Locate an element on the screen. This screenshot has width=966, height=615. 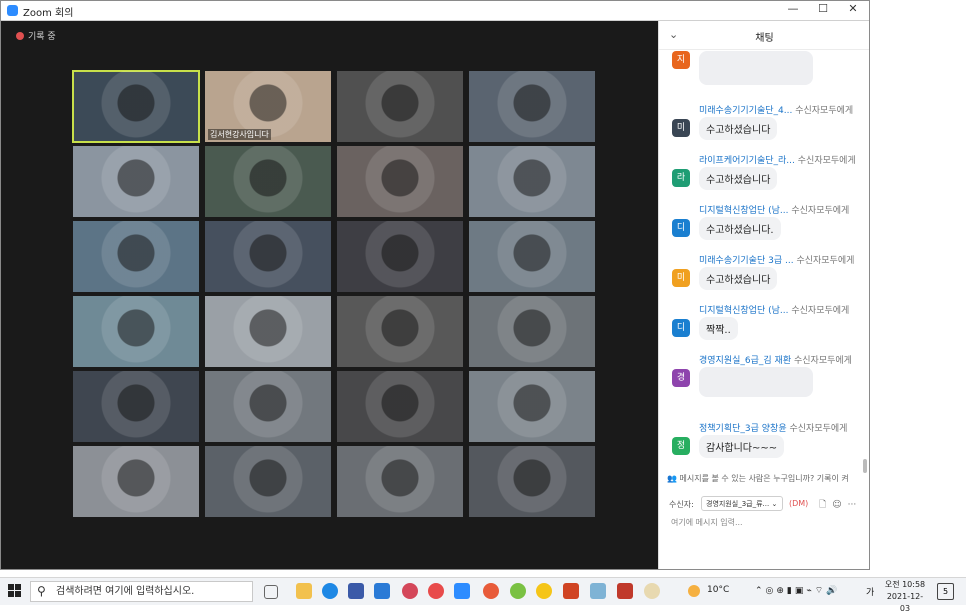
sender-name: 미래수송기기기술단_4... 수신자모두에게 is located at coordinates (776, 109).